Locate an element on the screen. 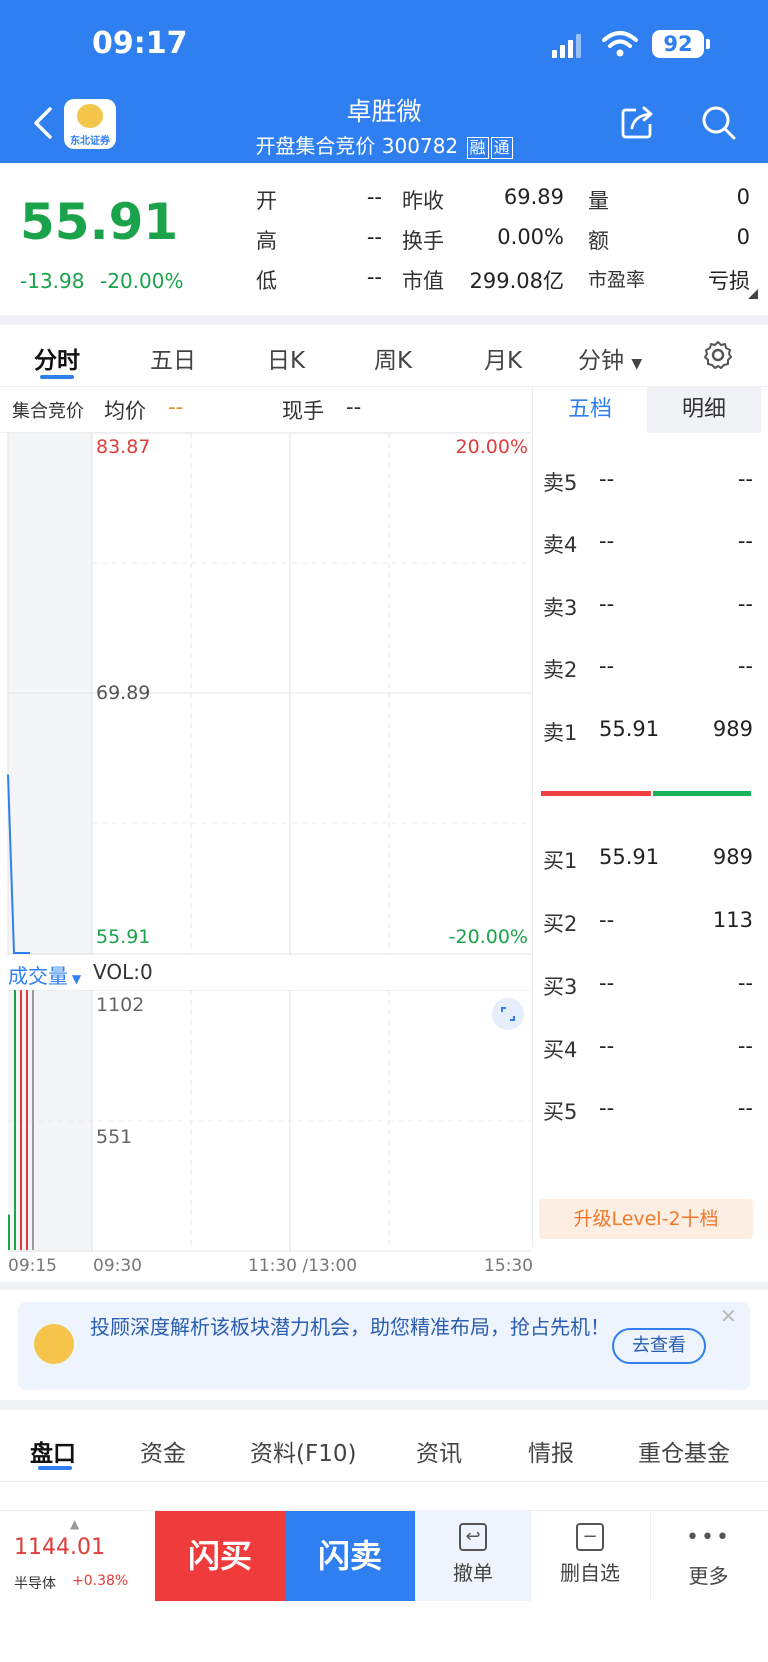 The height and width of the screenshot is (1662, 768). ask-row-3: 卖3 -- -- is located at coordinates (648, 606).